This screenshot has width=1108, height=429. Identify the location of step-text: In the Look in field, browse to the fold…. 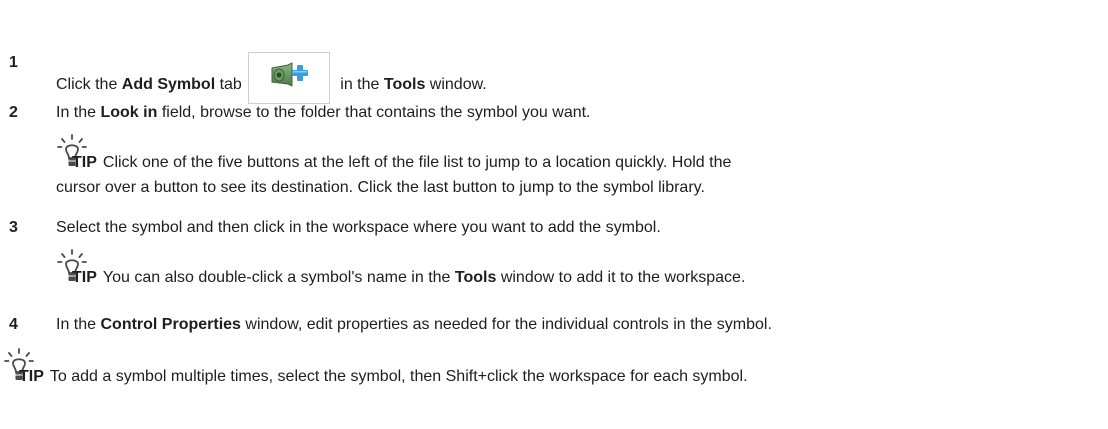
(323, 113).